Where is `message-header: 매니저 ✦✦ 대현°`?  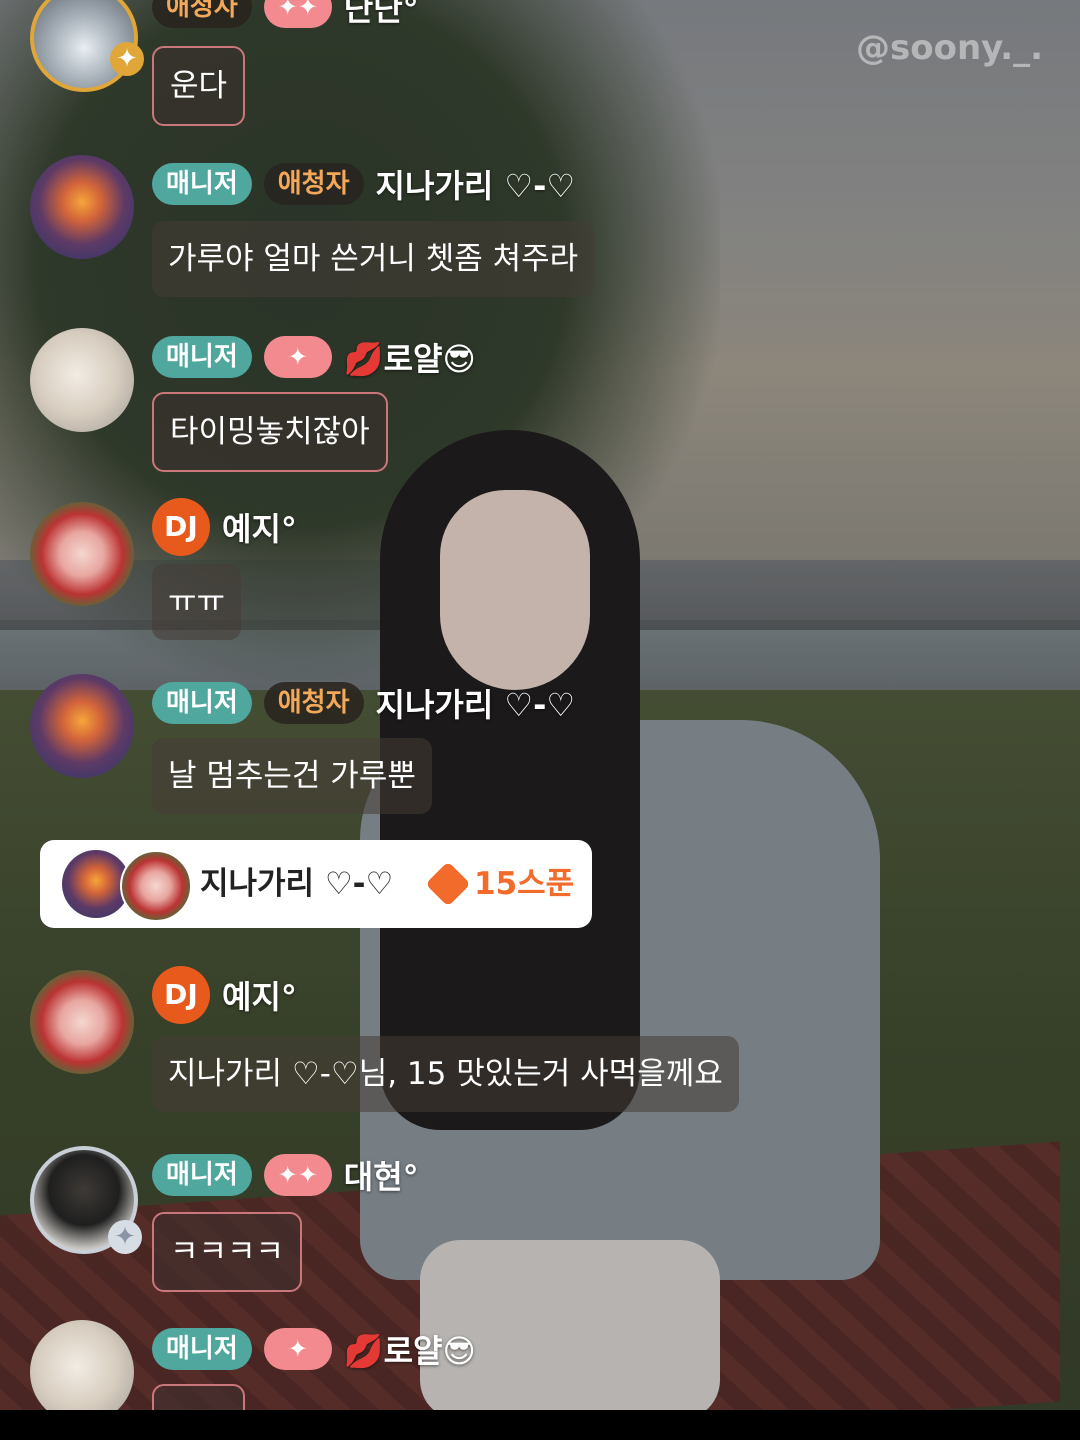
message-header: 매니저 ✦✦ 대현° is located at coordinates (285, 1175).